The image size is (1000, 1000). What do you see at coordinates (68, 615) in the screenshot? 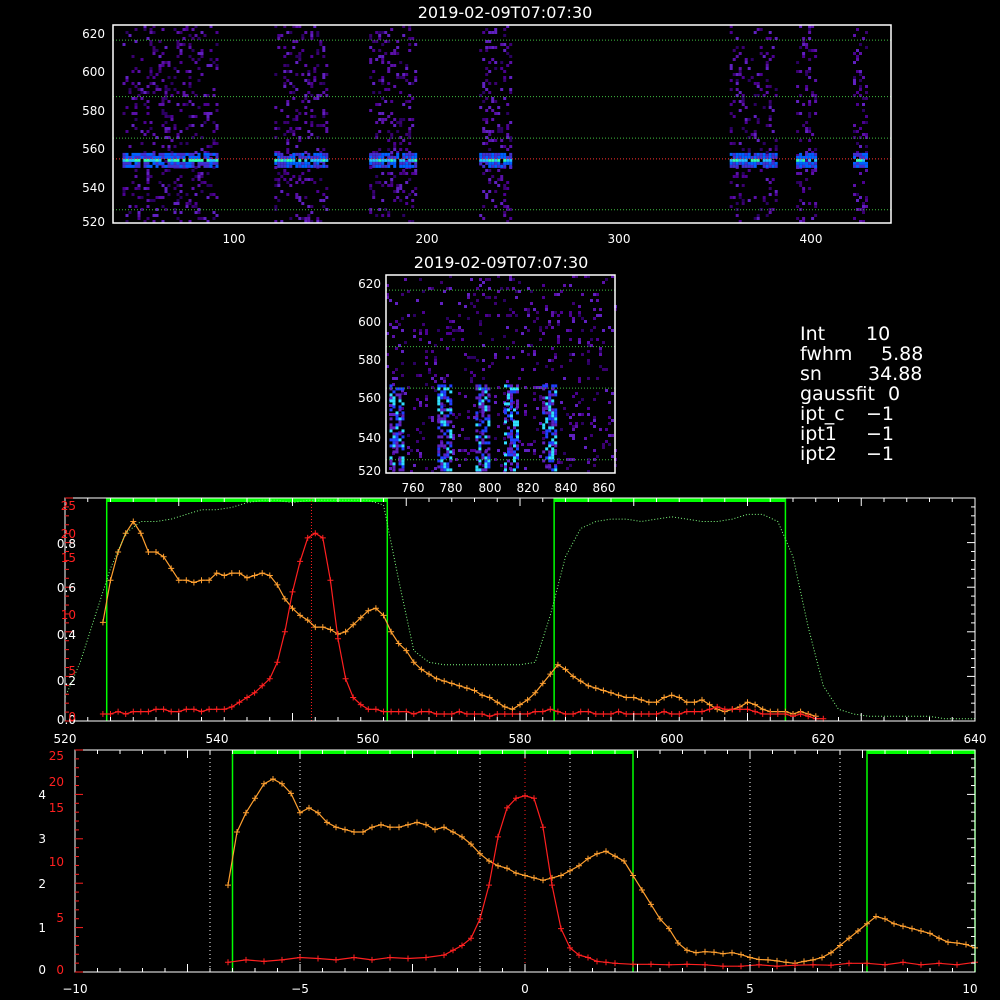
I see `plot1-red-tick-label: 10` at bounding box center [68, 615].